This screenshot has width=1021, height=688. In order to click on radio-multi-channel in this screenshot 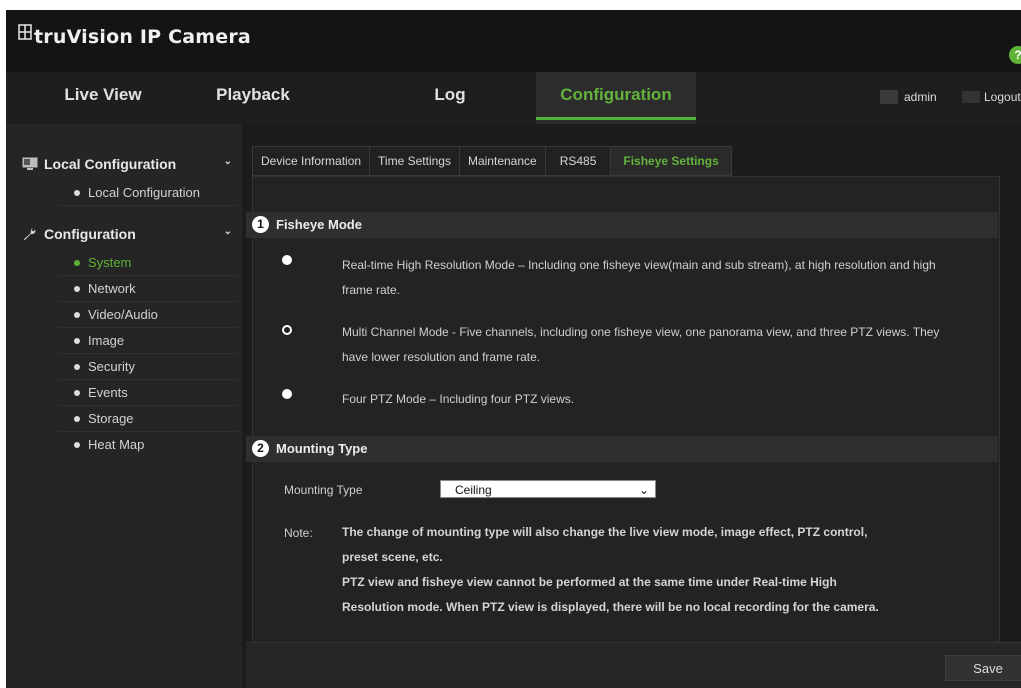, I will do `click(287, 330)`.